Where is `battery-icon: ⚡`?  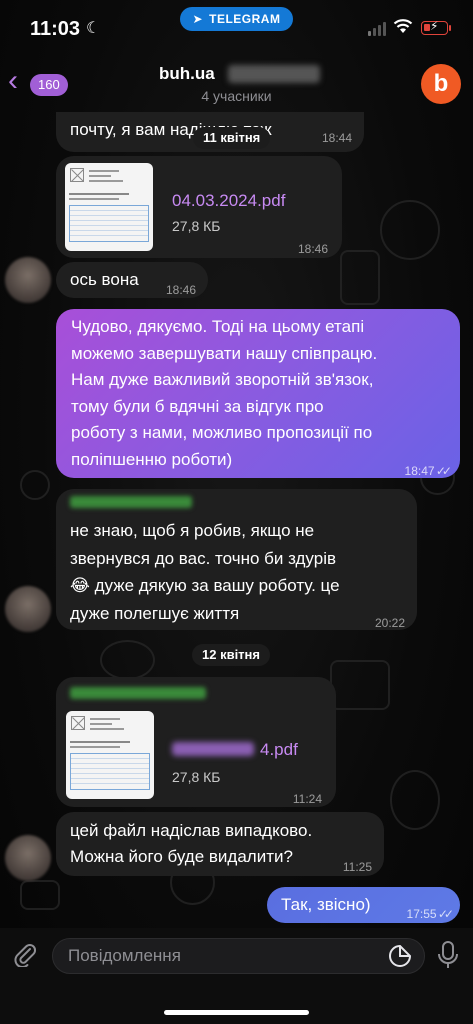 battery-icon: ⚡ is located at coordinates (436, 27).